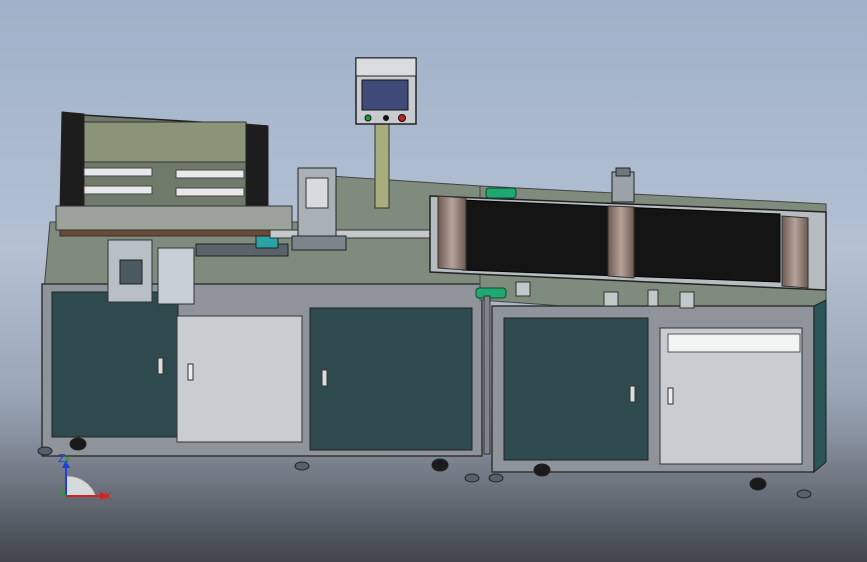  What do you see at coordinates (491, 293) in the screenshot?
I see `green-handle-bottom` at bounding box center [491, 293].